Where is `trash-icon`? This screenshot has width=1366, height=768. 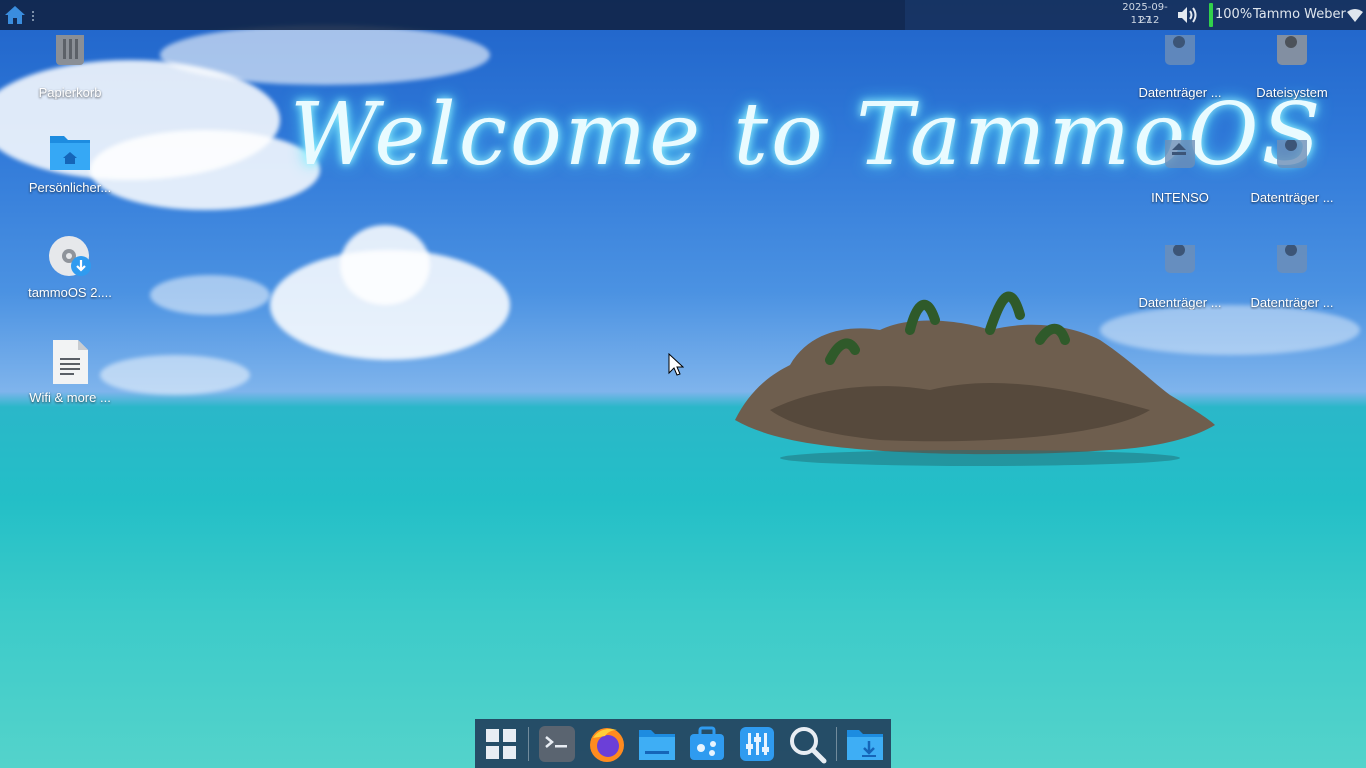
trash-icon is located at coordinates (70, 58).